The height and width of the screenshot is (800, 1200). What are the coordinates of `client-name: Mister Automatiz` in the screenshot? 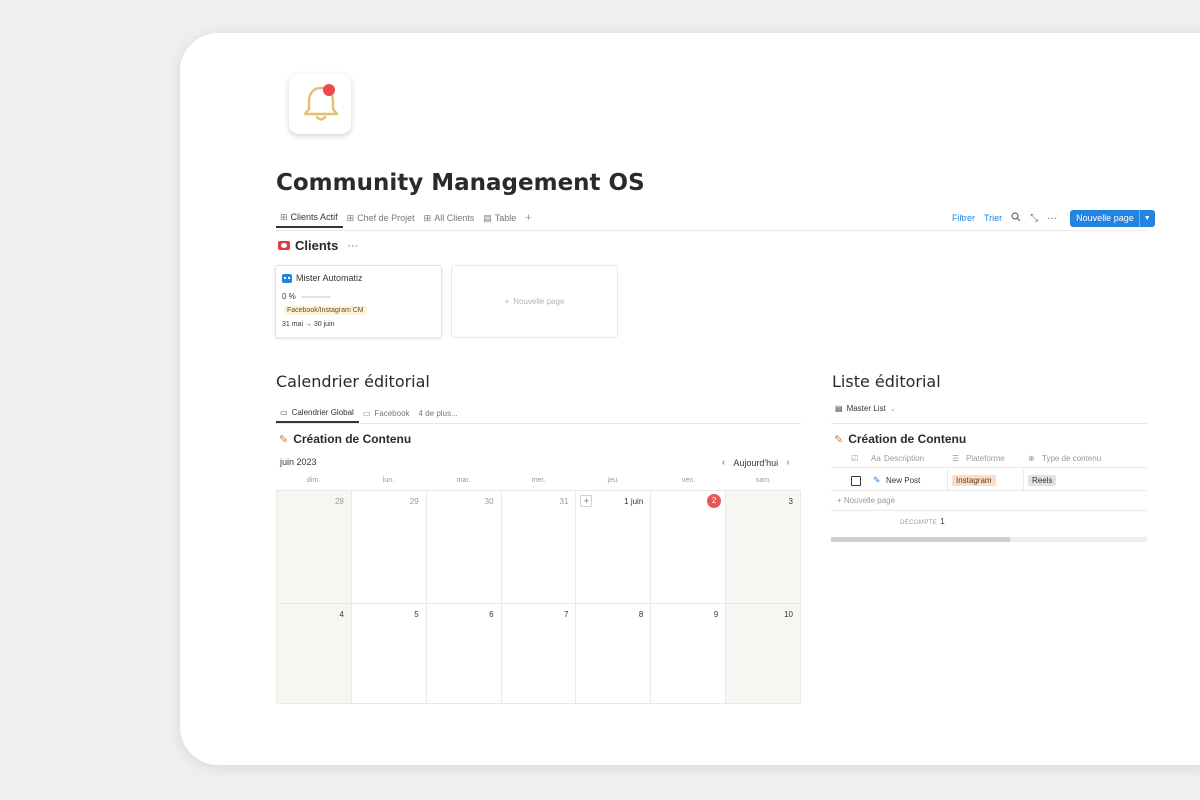 It's located at (322, 278).